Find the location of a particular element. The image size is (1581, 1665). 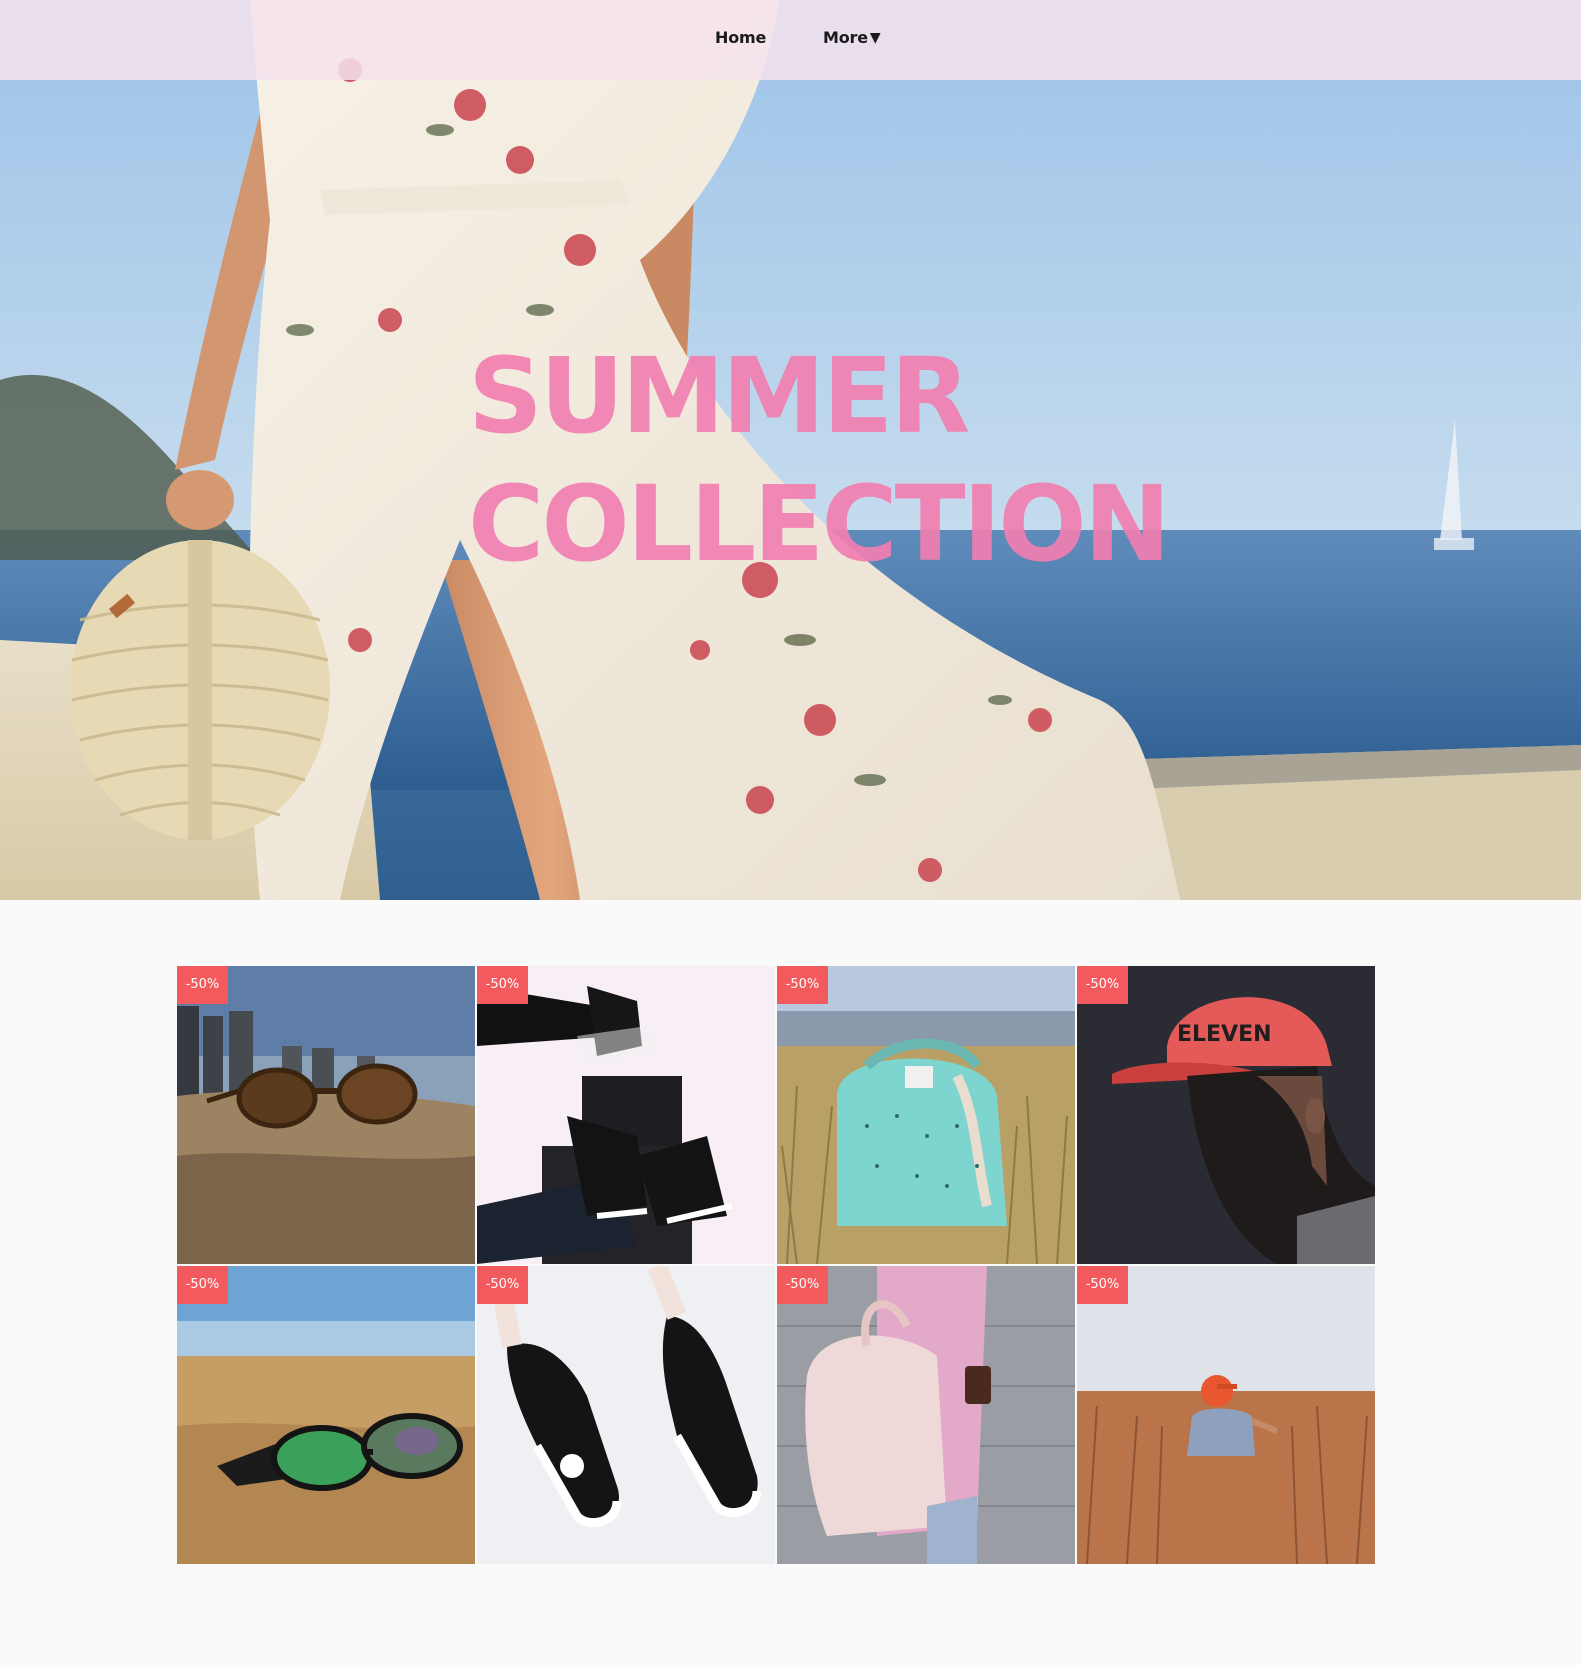

product-image-orange-cap is located at coordinates (1226, 1415).